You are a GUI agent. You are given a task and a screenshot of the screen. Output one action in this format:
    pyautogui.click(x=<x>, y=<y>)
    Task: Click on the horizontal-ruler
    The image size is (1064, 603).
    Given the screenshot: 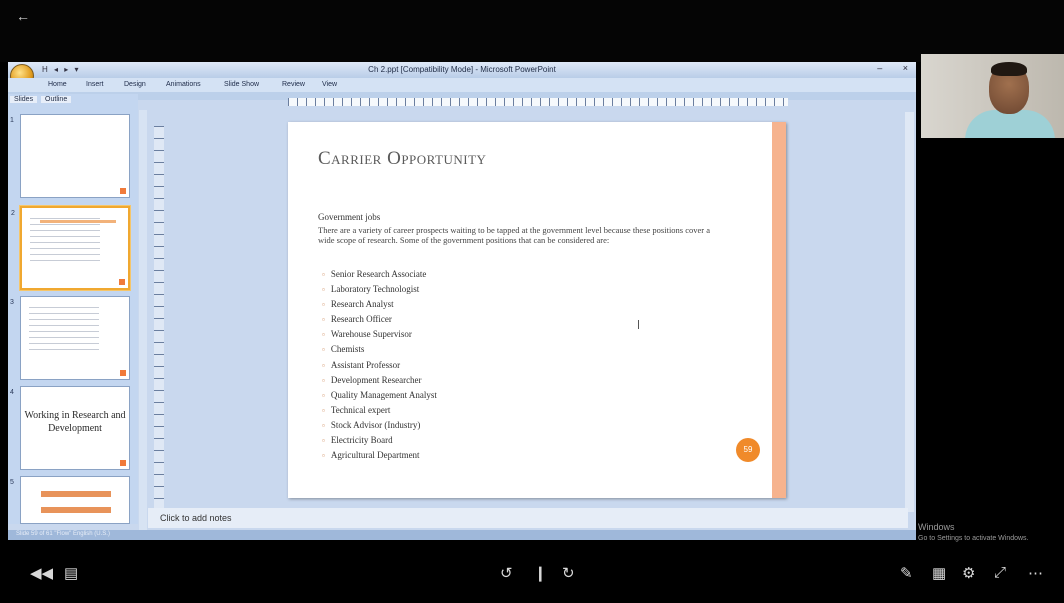 What is the action you would take?
    pyautogui.click(x=538, y=102)
    